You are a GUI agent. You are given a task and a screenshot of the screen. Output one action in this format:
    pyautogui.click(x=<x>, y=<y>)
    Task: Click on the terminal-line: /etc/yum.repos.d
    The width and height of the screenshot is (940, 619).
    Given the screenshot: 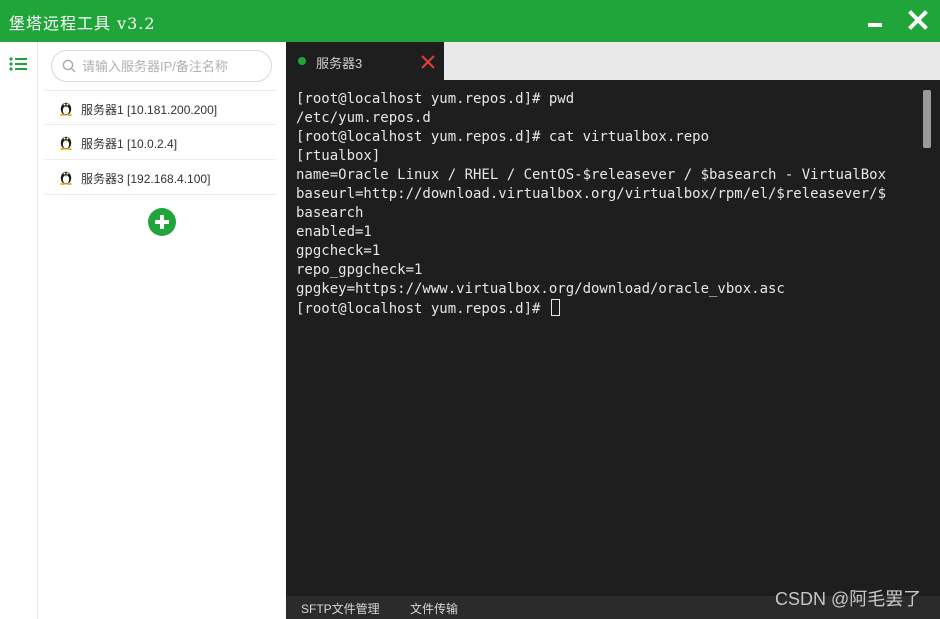 What is the action you would take?
    pyautogui.click(x=363, y=118)
    